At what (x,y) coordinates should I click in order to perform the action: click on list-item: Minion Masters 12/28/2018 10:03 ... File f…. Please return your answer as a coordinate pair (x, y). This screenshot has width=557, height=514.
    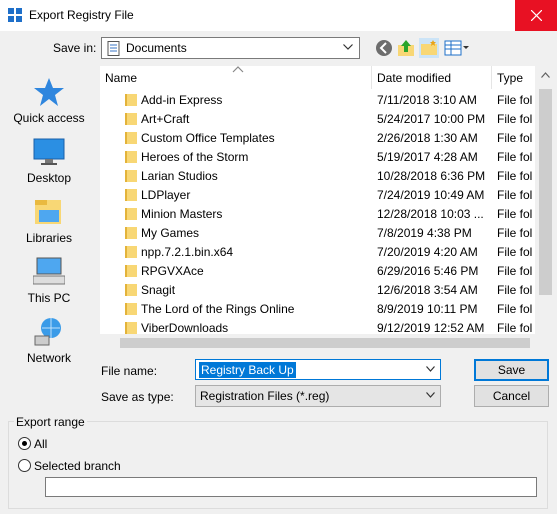
    Looking at the image, I should click on (323, 213).